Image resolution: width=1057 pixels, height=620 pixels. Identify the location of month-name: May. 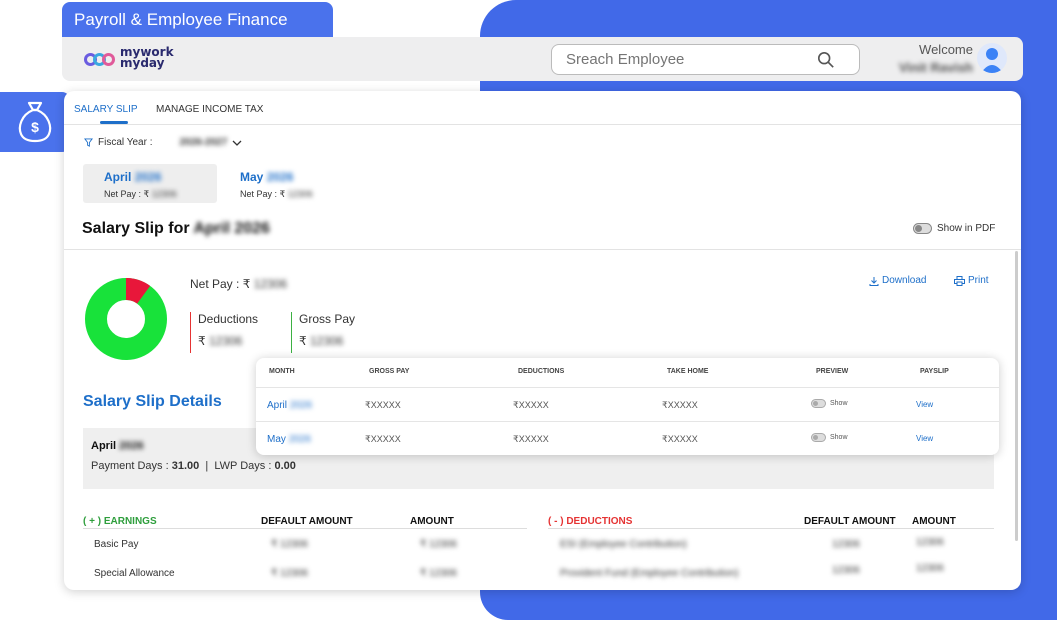
(252, 177).